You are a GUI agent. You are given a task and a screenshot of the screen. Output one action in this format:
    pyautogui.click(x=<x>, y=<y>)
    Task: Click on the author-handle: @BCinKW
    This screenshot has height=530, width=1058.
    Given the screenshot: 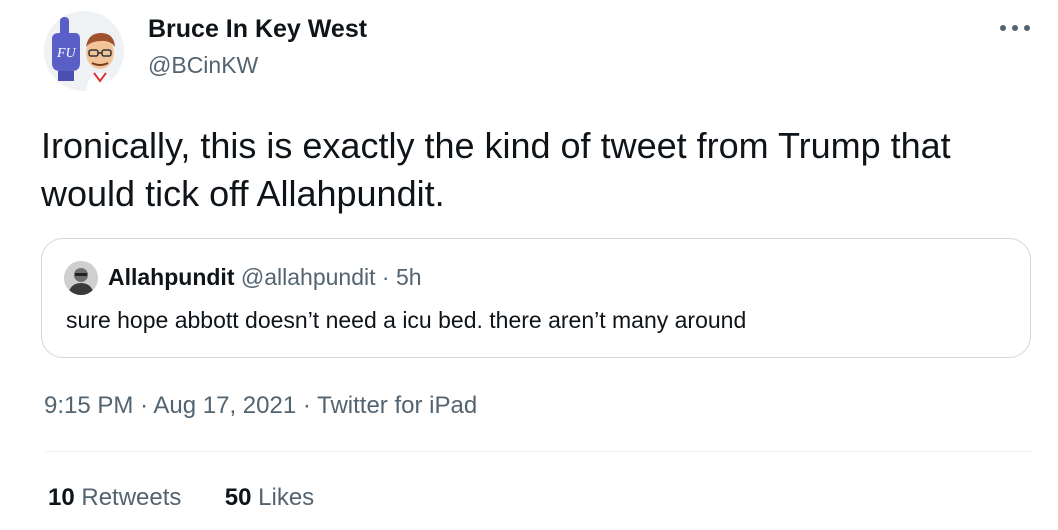 What is the action you would take?
    pyautogui.click(x=203, y=65)
    